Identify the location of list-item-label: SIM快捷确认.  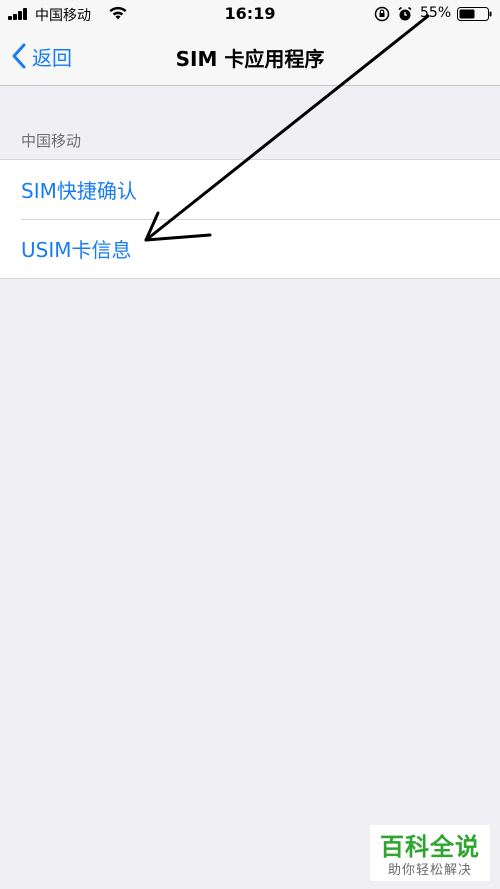
(79, 191).